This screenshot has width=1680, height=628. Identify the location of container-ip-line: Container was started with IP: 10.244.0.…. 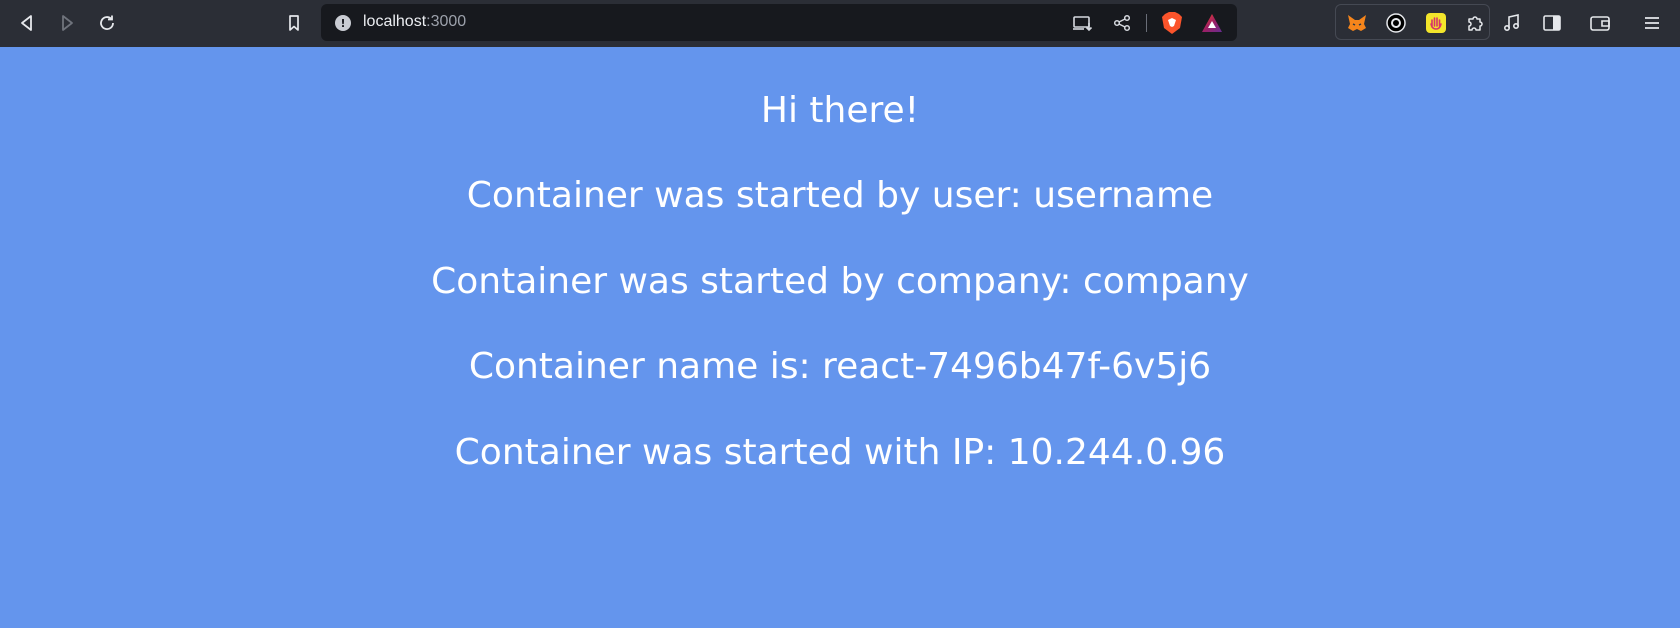
(840, 452).